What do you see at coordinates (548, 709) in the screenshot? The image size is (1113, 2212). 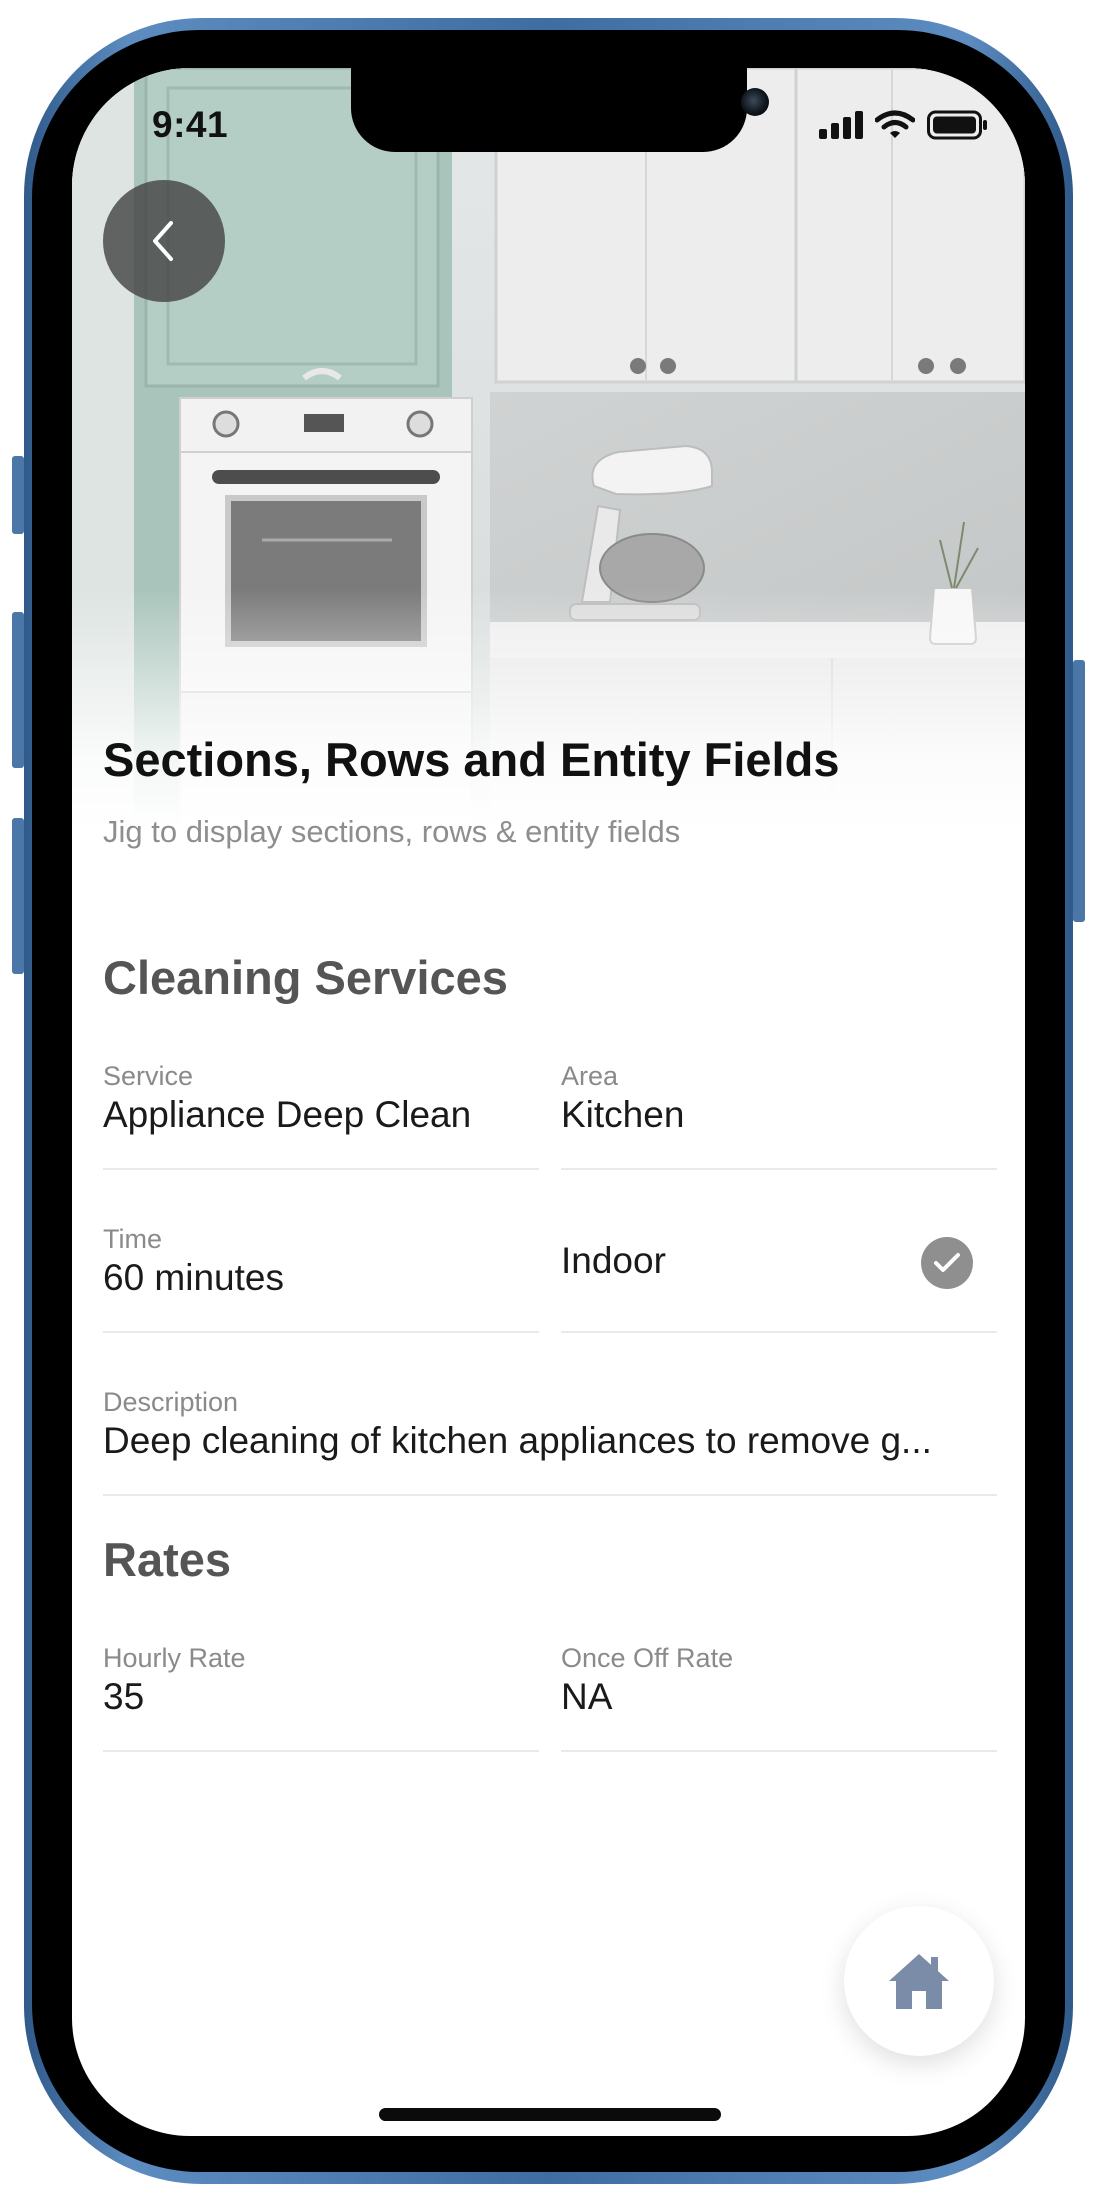 I see `hero-fade-overlay` at bounding box center [548, 709].